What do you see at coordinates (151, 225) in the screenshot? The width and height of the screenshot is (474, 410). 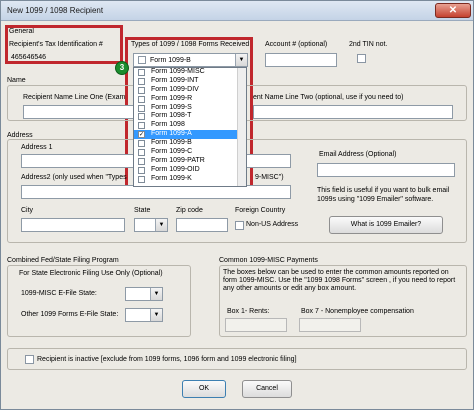 I see `state-select: ▼` at bounding box center [151, 225].